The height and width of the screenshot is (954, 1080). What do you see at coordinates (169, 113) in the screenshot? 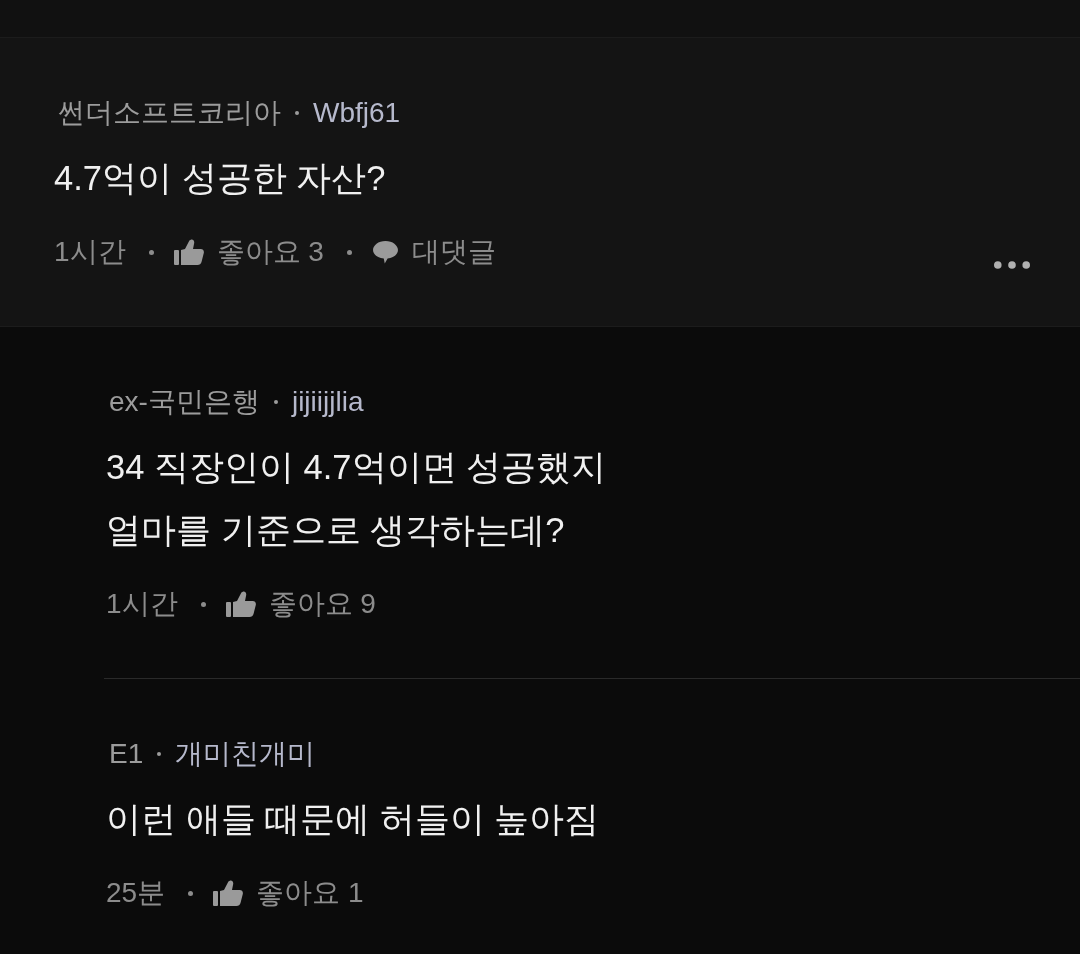
I see `company-name: 썬더소프트코리아` at bounding box center [169, 113].